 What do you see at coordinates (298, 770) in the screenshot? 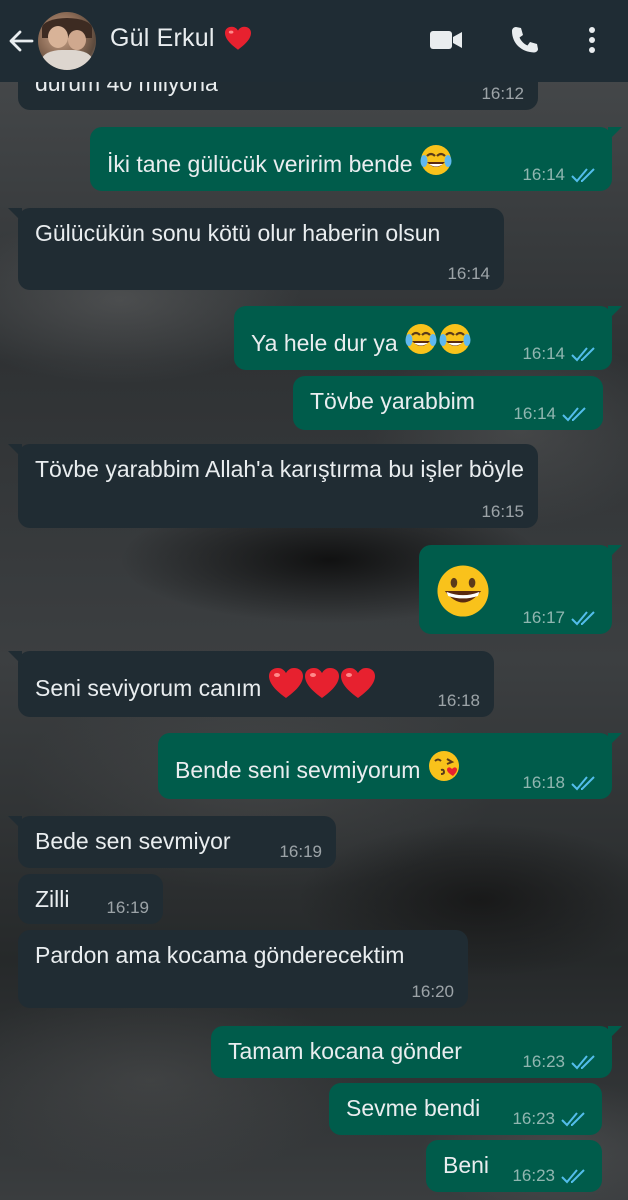
I see `message-text: Bende seni sevmiyorum` at bounding box center [298, 770].